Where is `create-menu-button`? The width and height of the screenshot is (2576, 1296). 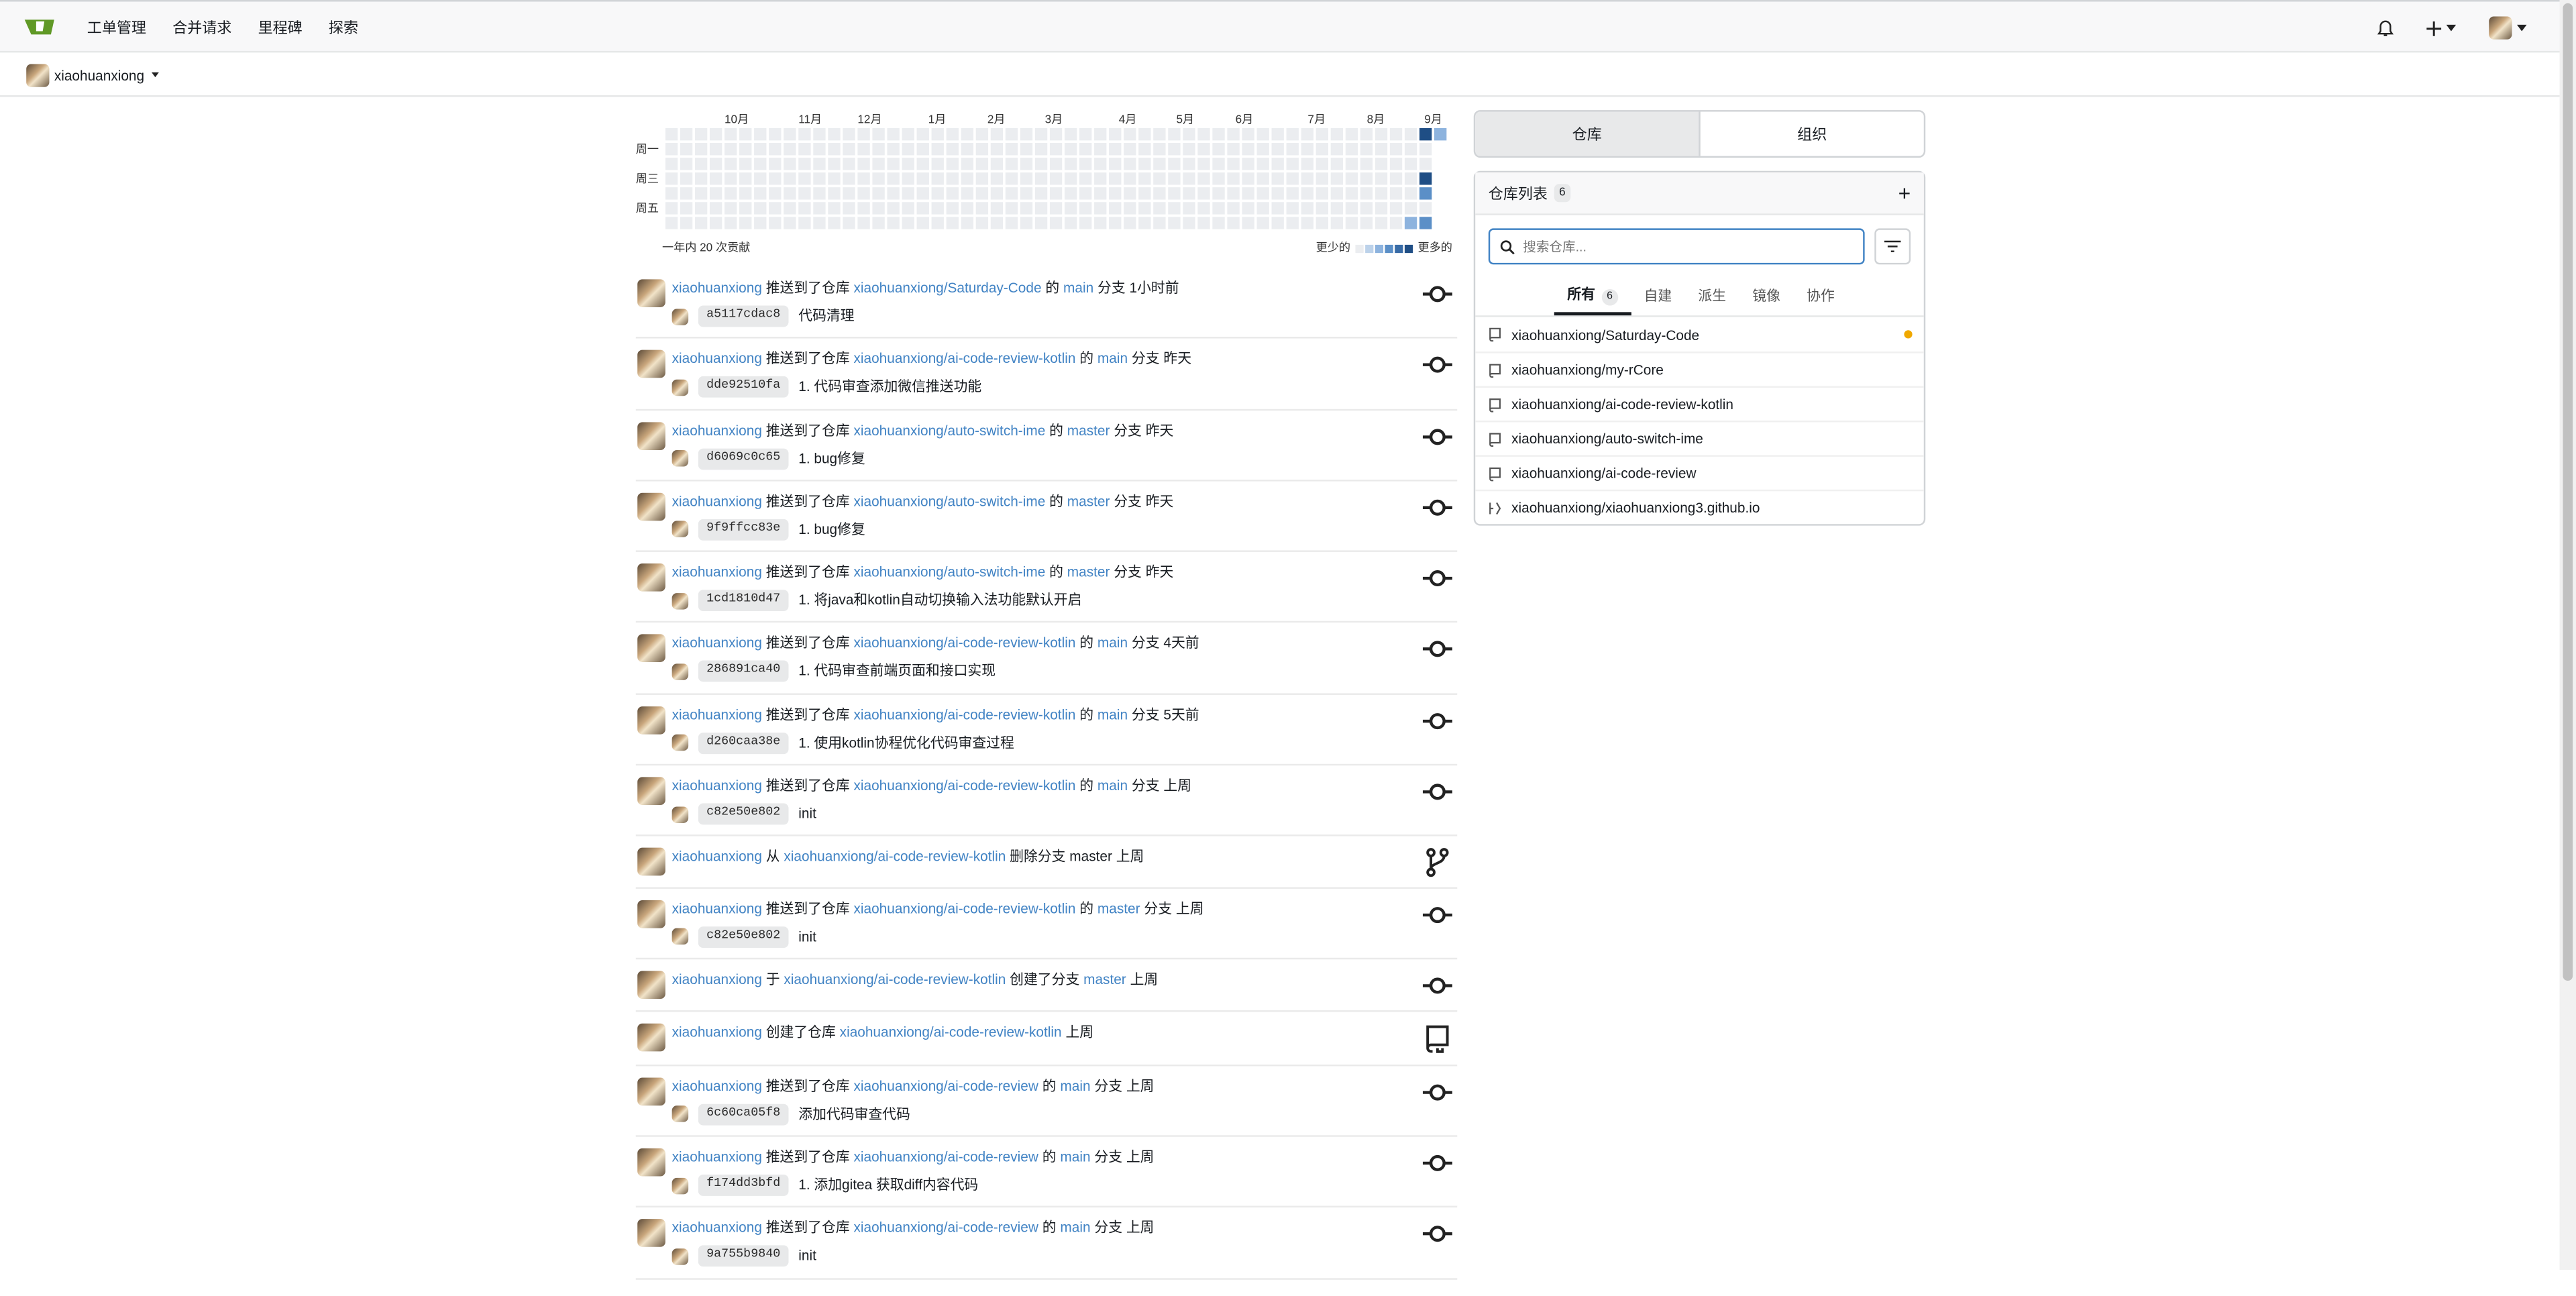 create-menu-button is located at coordinates (2441, 28).